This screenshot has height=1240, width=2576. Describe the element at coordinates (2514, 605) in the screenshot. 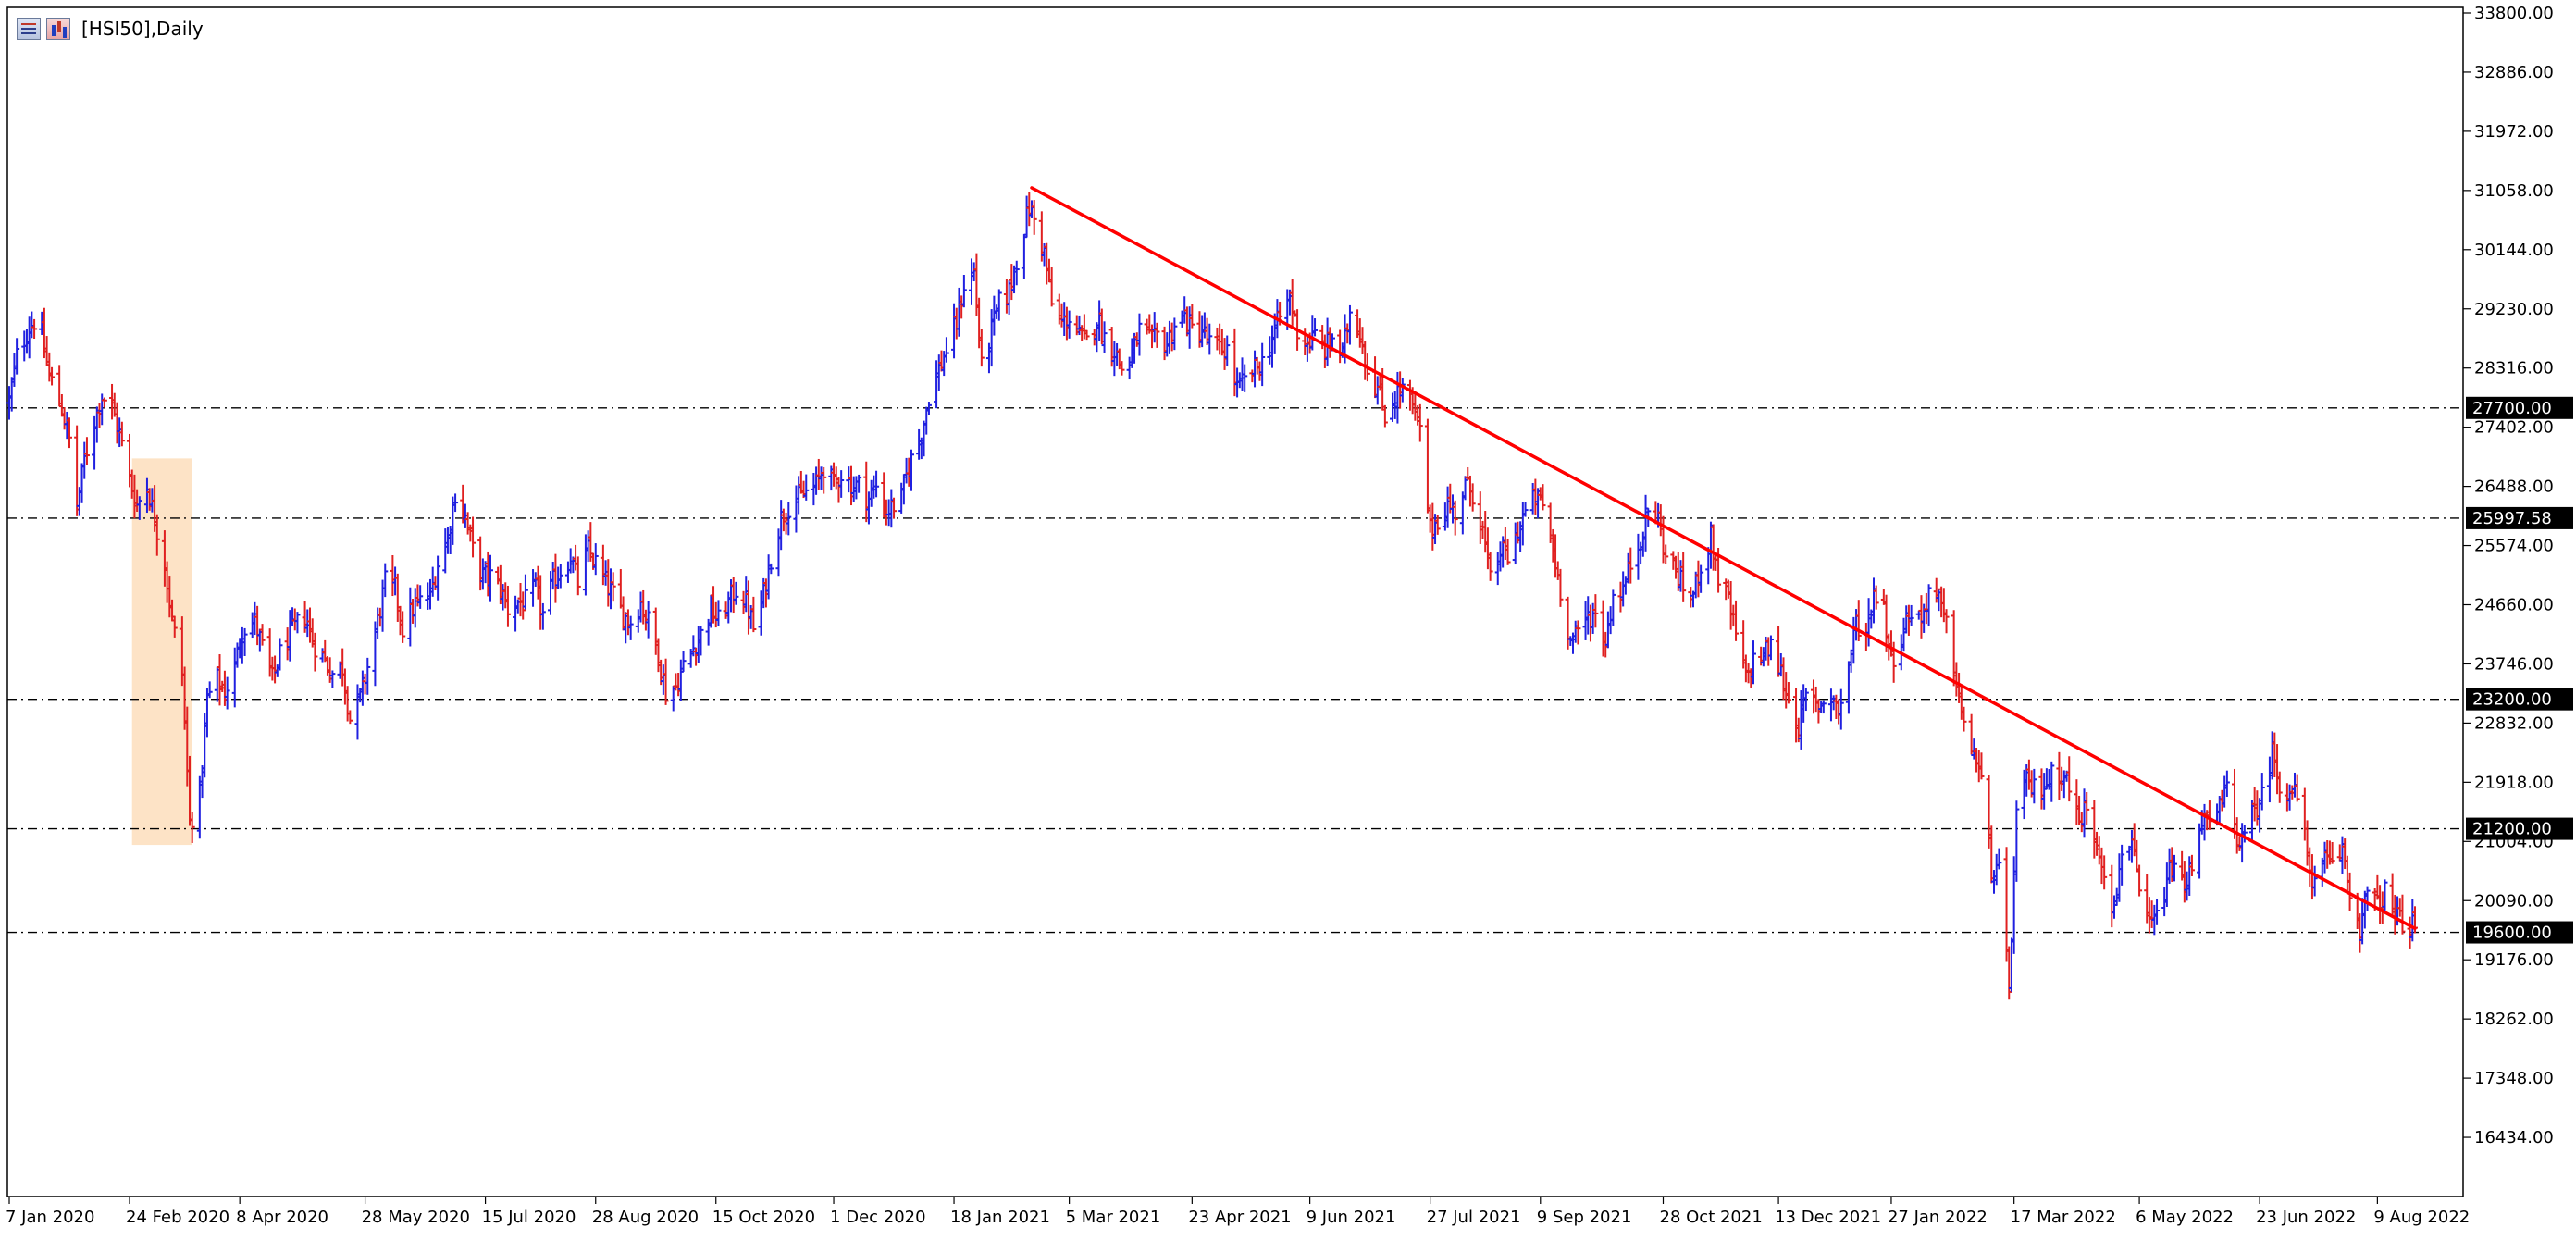

I see `y-tick-label: 24660.00` at that location.